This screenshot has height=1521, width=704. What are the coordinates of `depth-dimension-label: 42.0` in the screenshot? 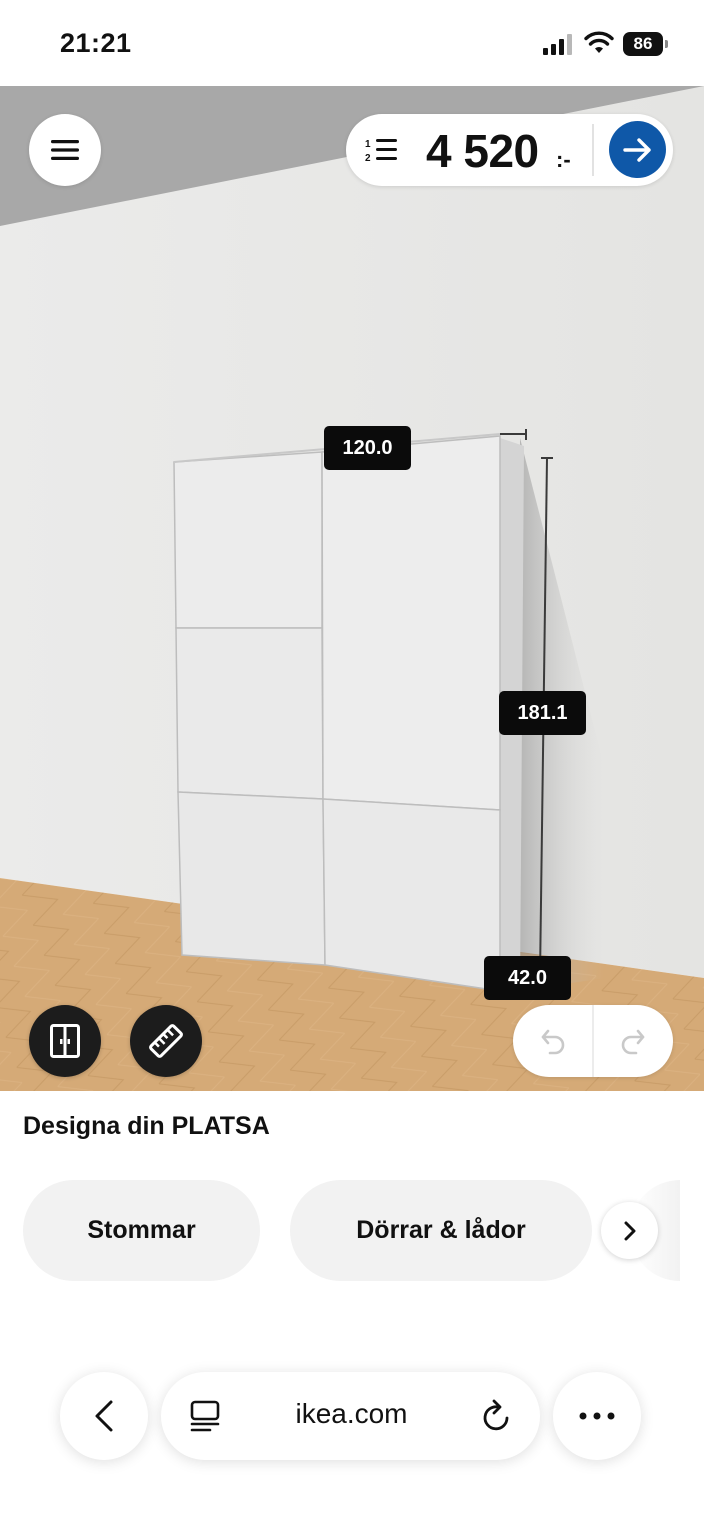 It's located at (527, 978).